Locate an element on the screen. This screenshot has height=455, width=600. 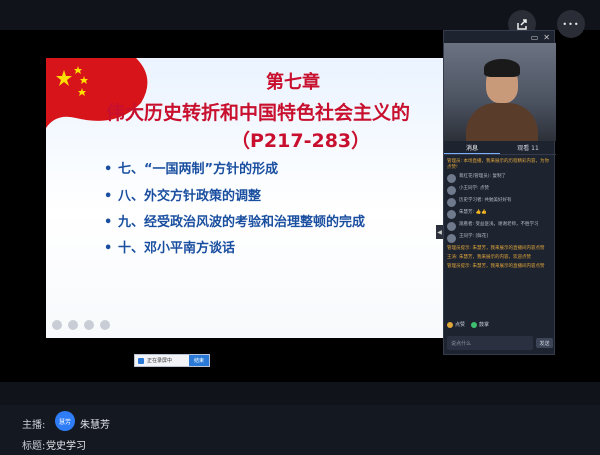
host-name: 朱慧芳 is located at coordinates (95, 425).